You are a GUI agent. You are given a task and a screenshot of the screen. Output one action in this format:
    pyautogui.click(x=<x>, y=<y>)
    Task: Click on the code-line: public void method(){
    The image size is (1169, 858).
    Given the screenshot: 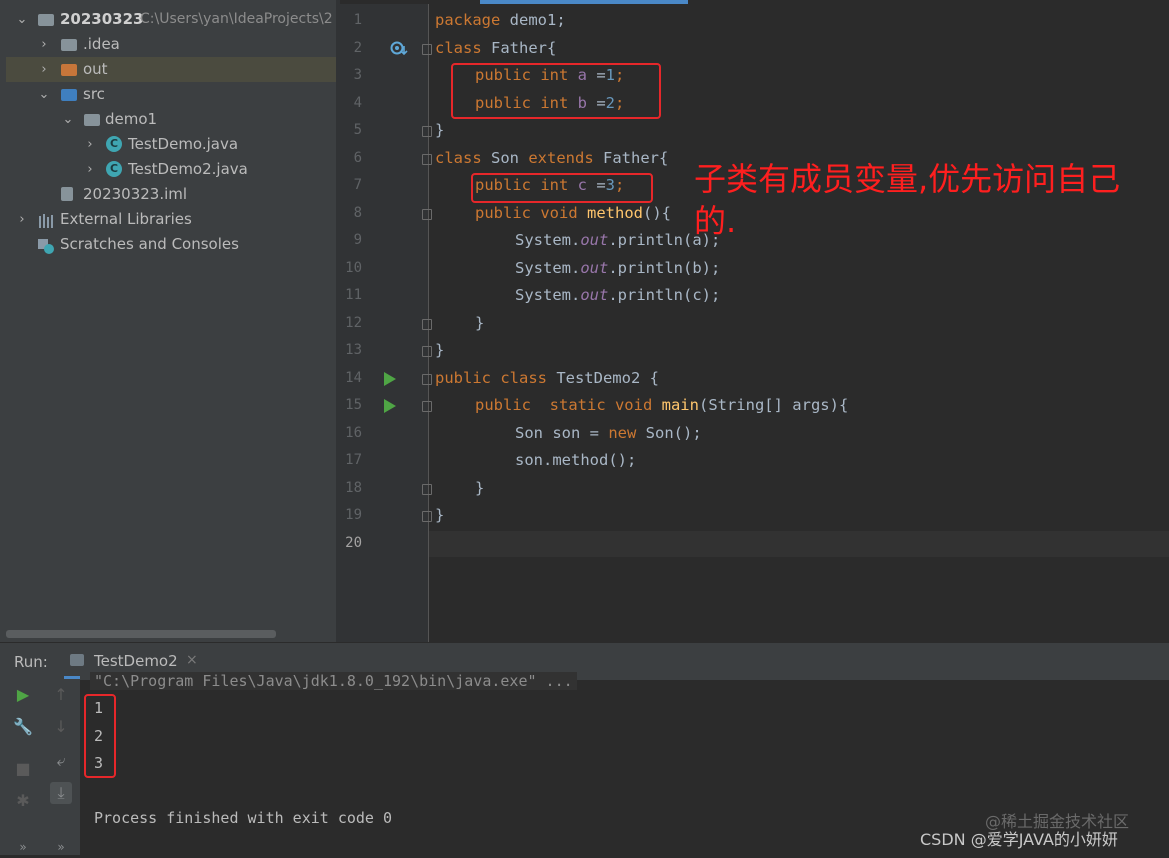 What is the action you would take?
    pyautogui.click(x=573, y=213)
    